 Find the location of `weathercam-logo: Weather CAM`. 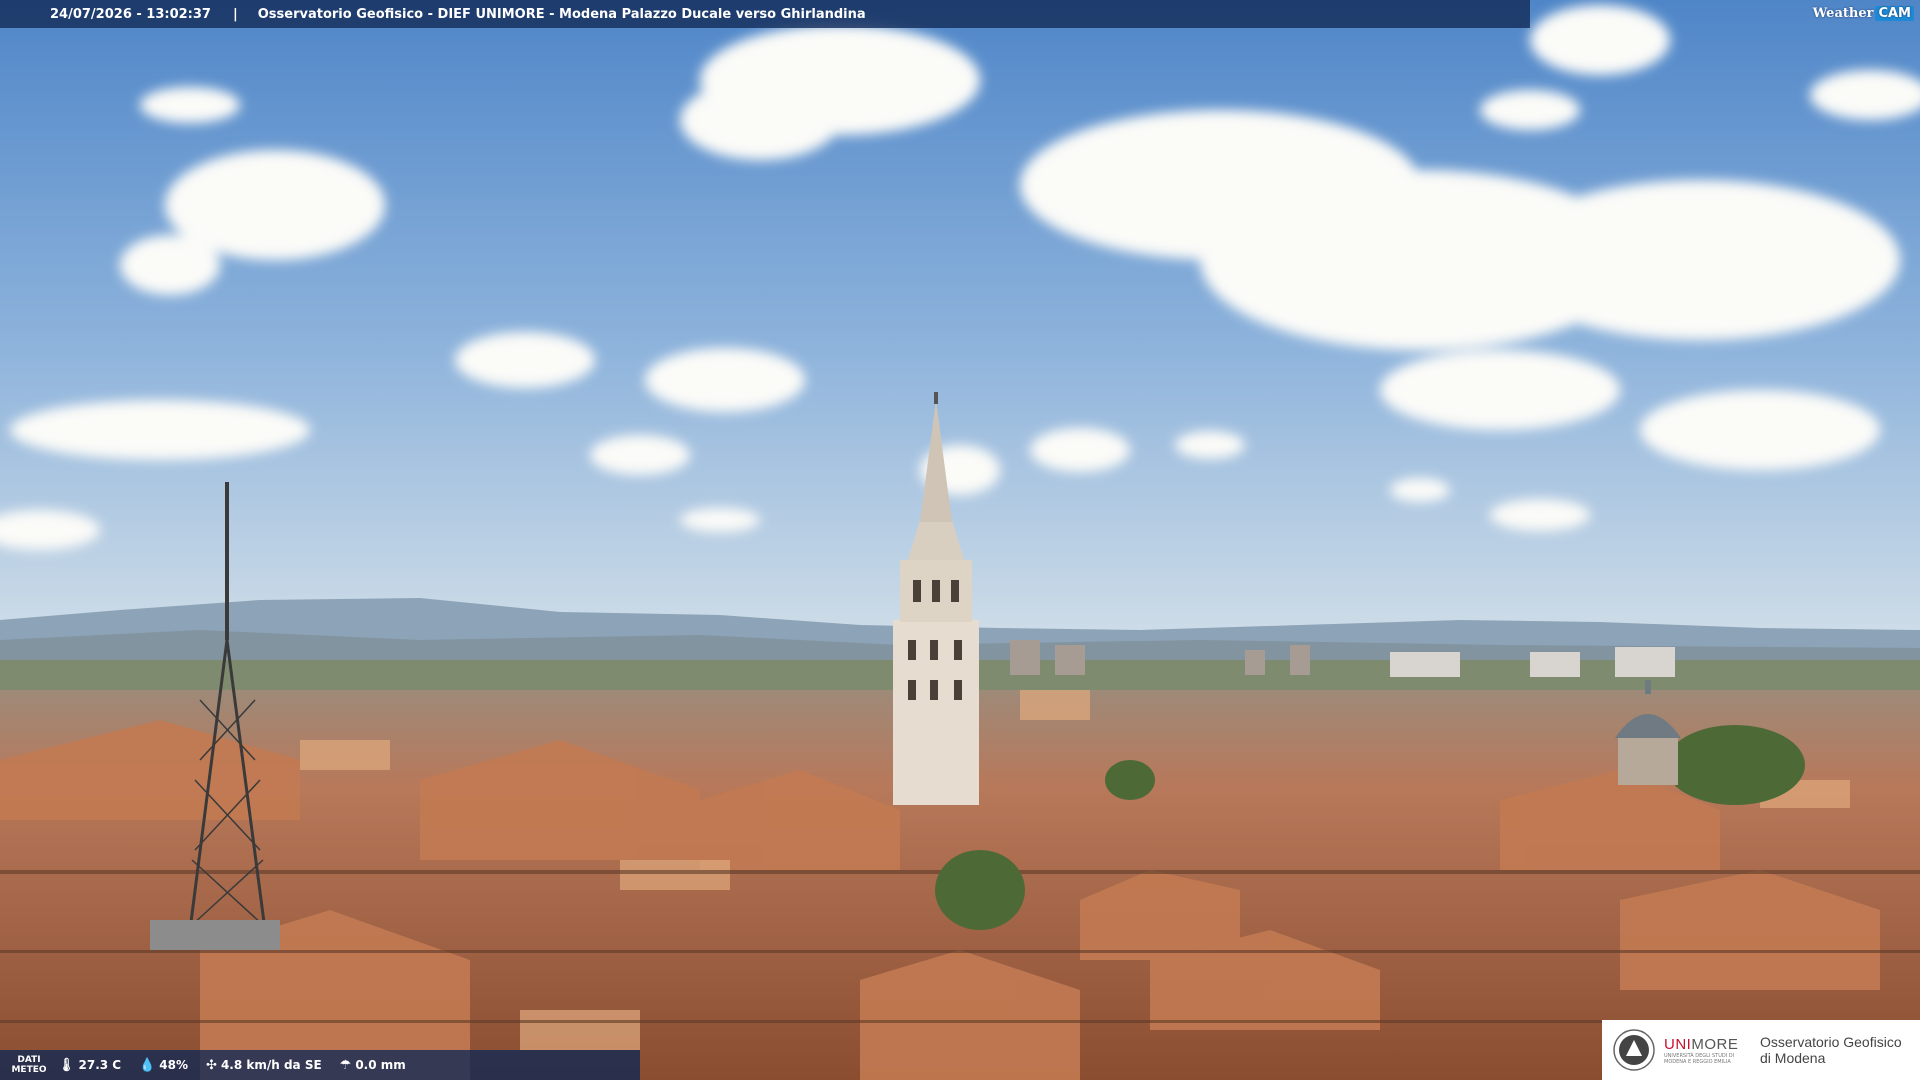

weathercam-logo: Weather CAM is located at coordinates (1847, 13).